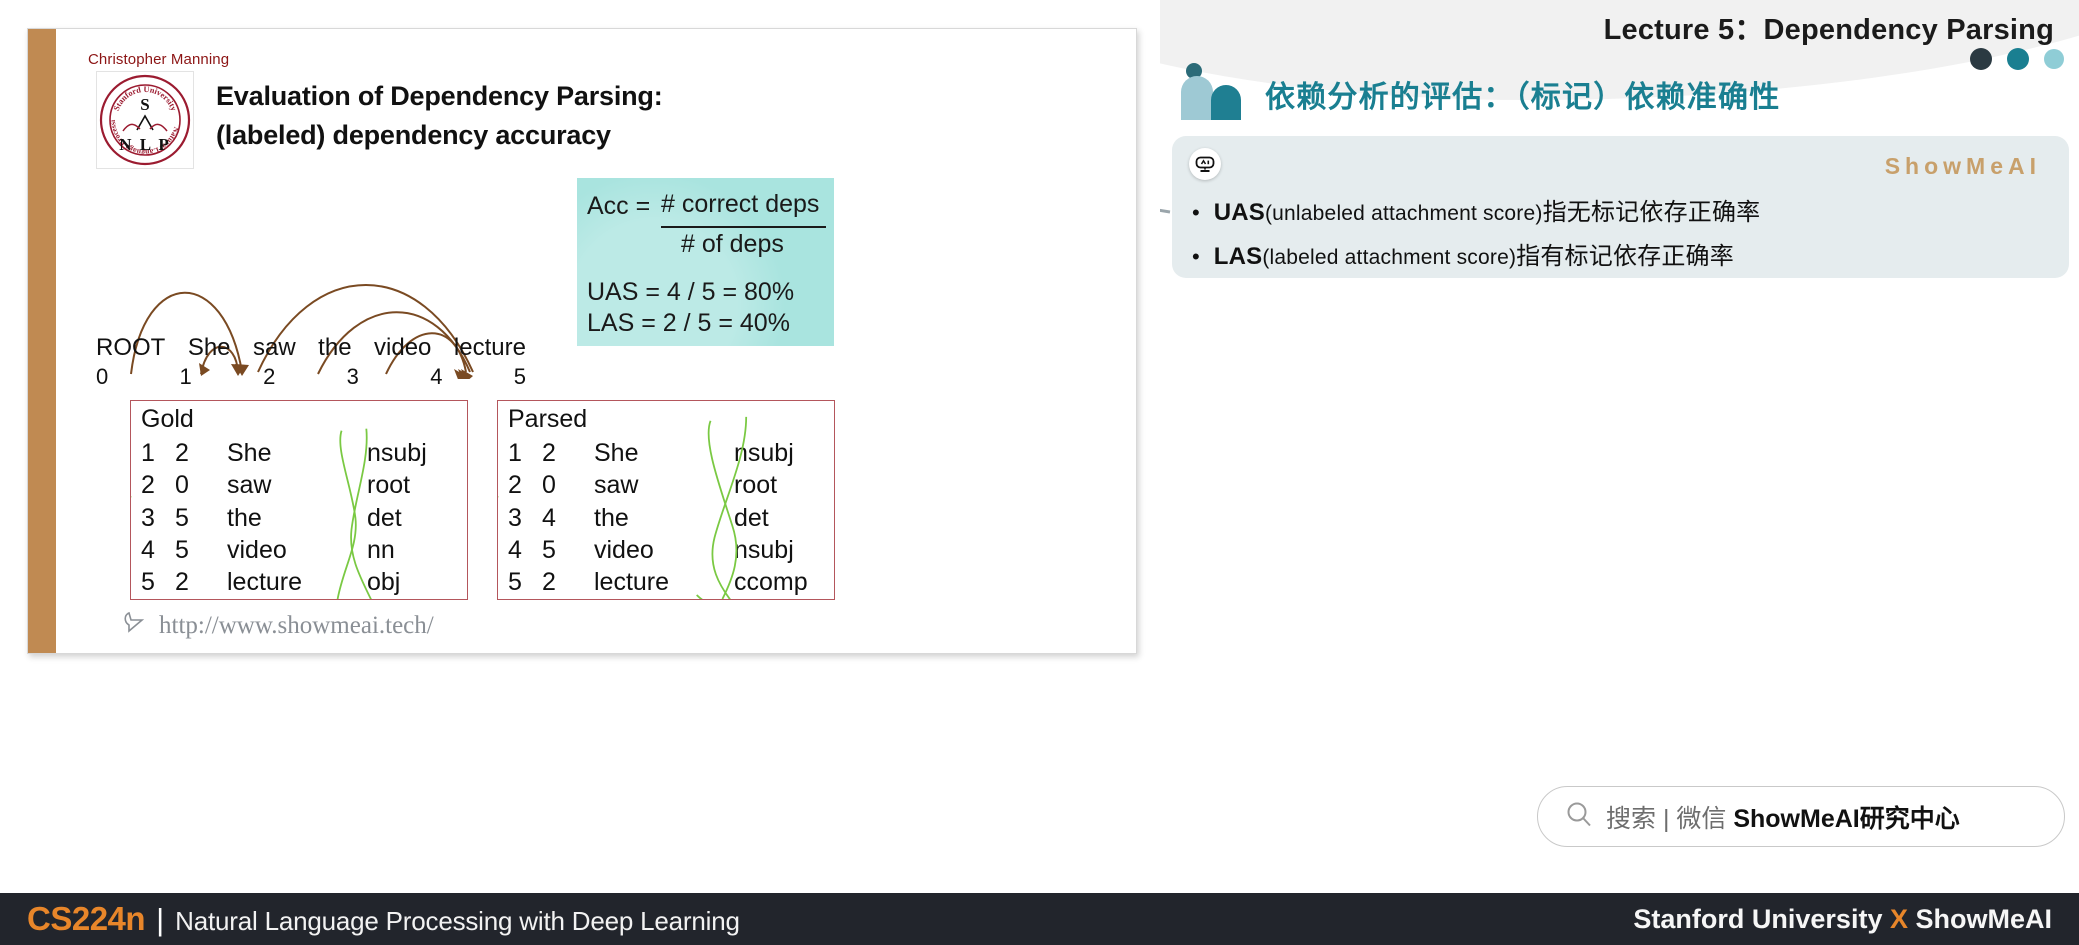 This screenshot has width=2079, height=945. I want to click on formula-denominator: # of deps, so click(732, 244).